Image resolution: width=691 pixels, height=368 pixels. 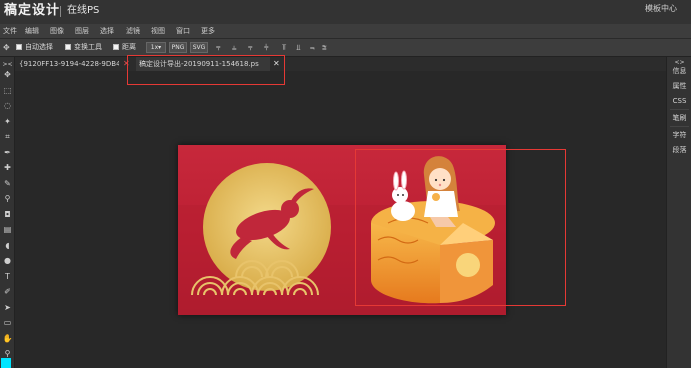 What do you see at coordinates (345, 31) in the screenshot?
I see `menu-bar: 文件 编辑 图像 图层 选择 滤镜 视图 窗口 更多` at bounding box center [345, 31].